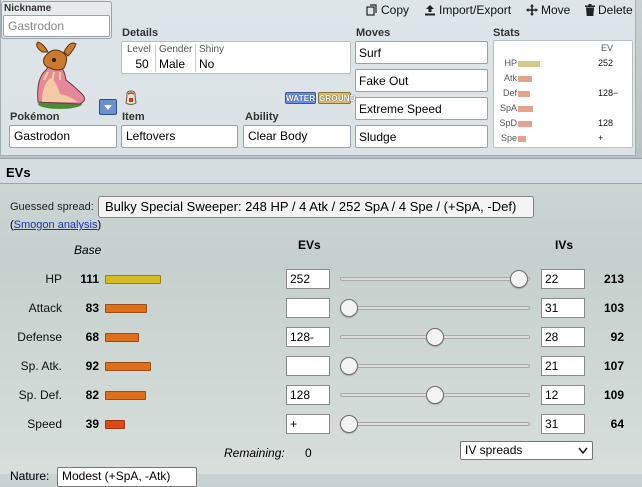 Image resolution: width=642 pixels, height=487 pixels. What do you see at coordinates (56, 225) in the screenshot?
I see `smogon-analysis-link: Smogon analysis` at bounding box center [56, 225].